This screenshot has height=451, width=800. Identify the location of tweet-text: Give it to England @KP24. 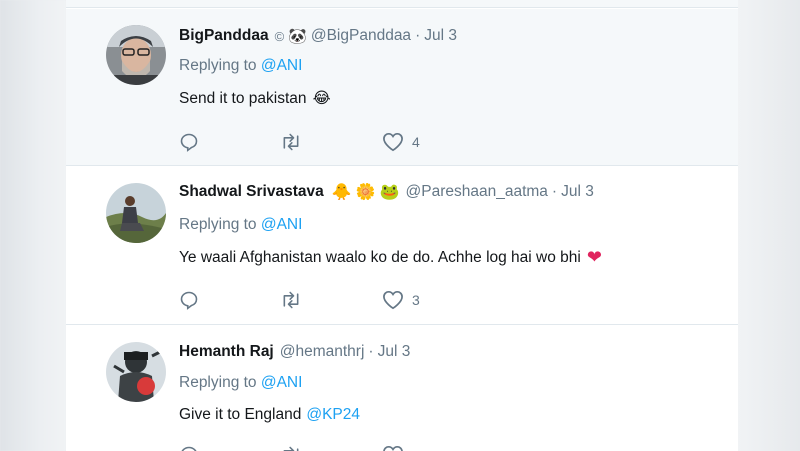
(269, 415).